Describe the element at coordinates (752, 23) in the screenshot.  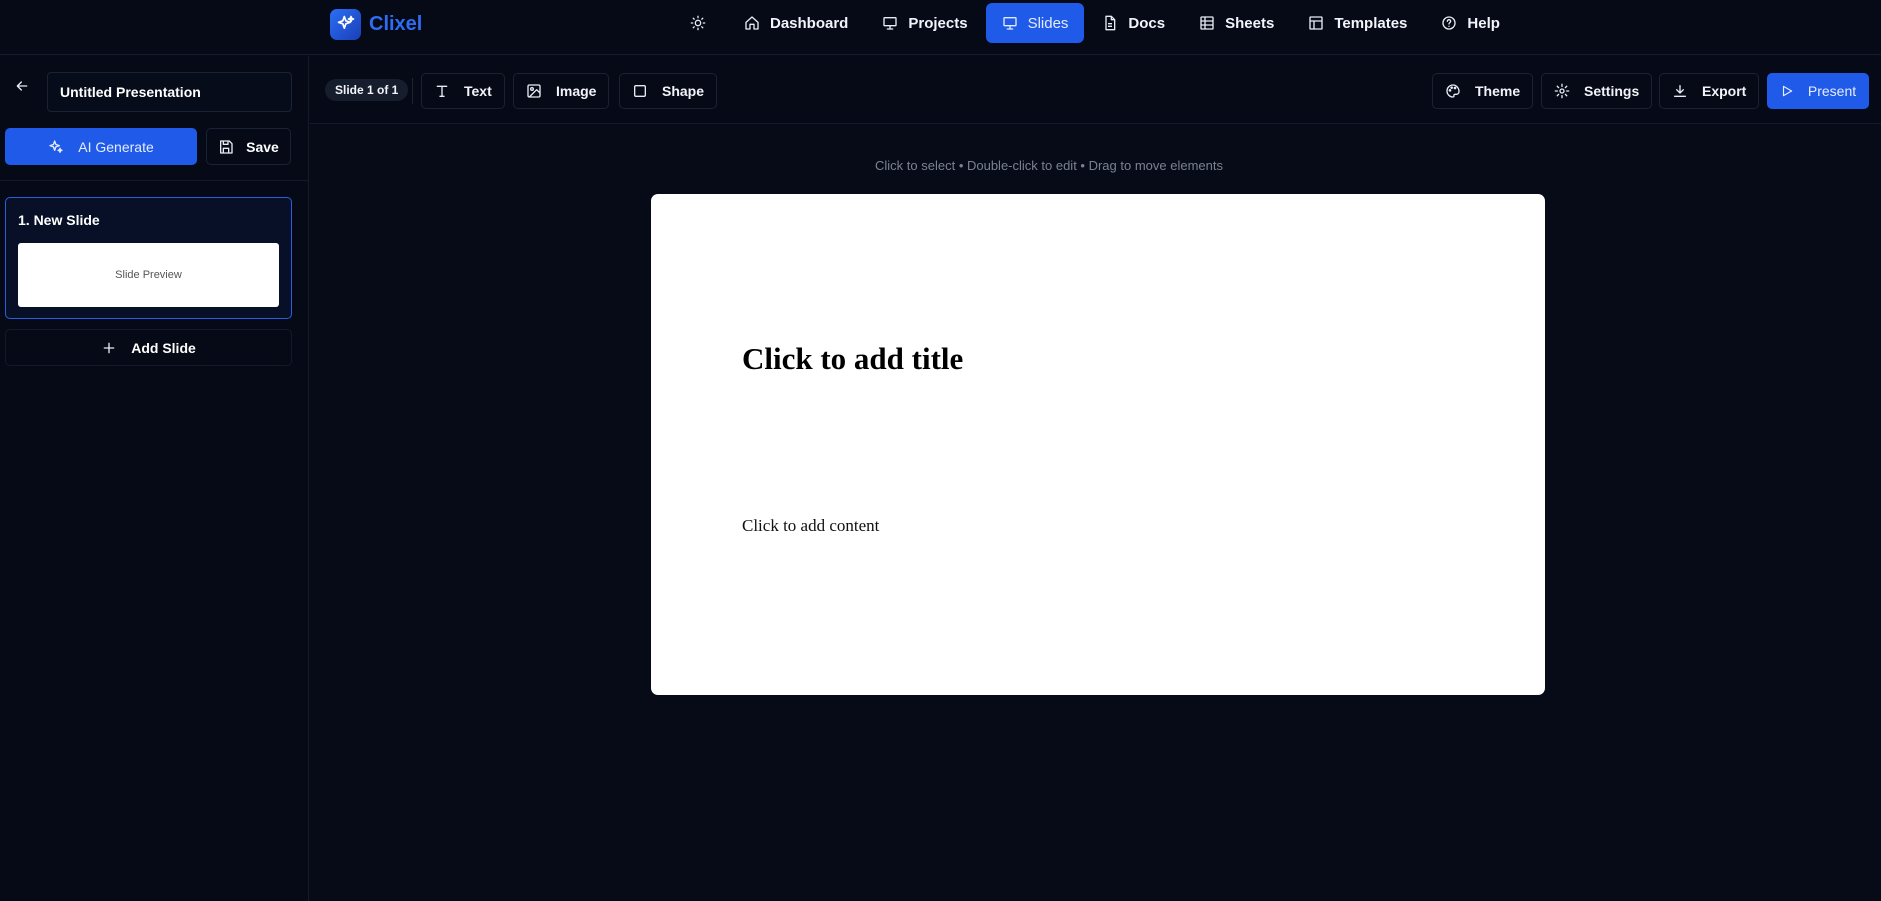
I see `home-icon` at that location.